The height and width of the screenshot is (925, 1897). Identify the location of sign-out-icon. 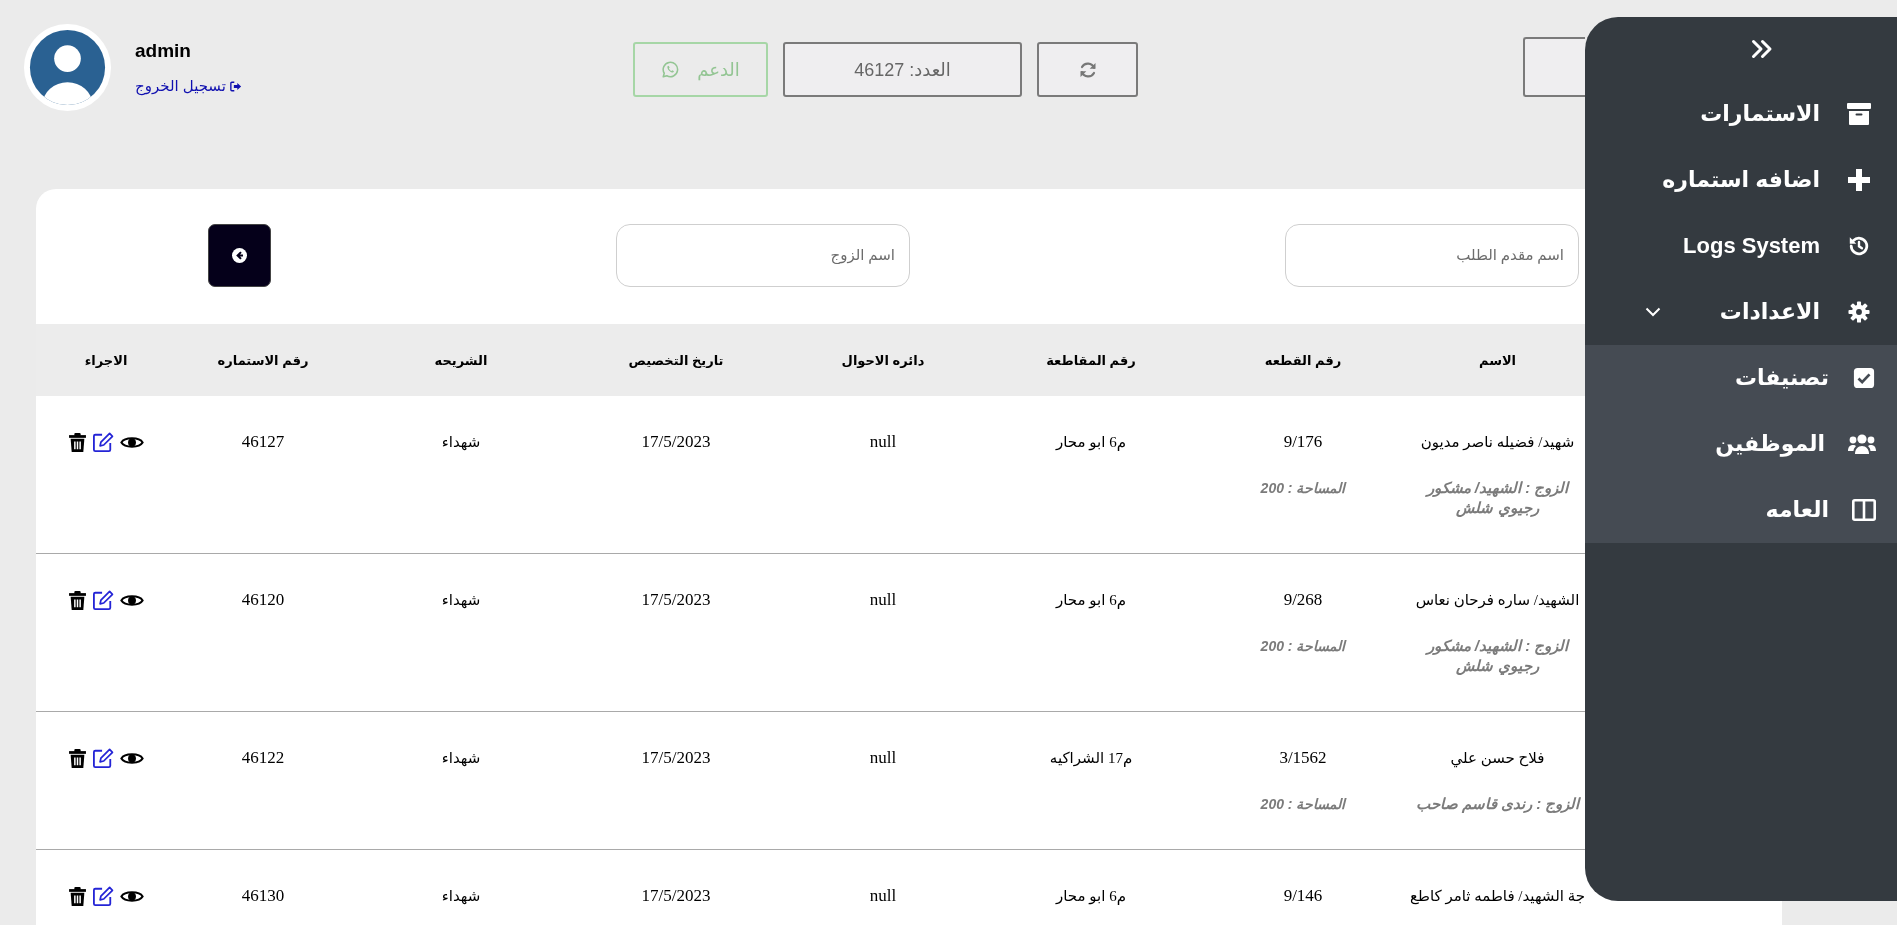
(235, 86).